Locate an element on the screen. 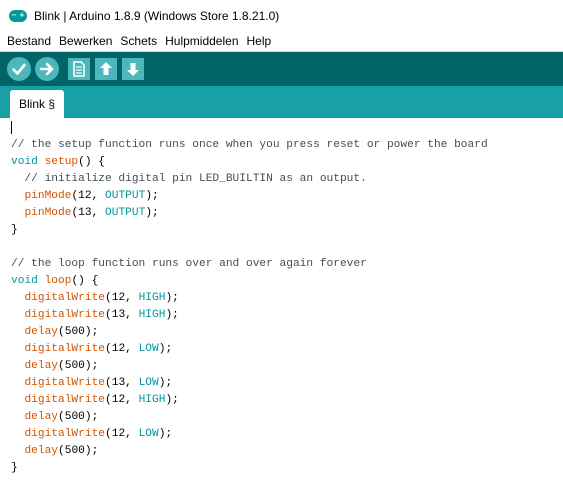  save-sketch-button is located at coordinates (133, 69).